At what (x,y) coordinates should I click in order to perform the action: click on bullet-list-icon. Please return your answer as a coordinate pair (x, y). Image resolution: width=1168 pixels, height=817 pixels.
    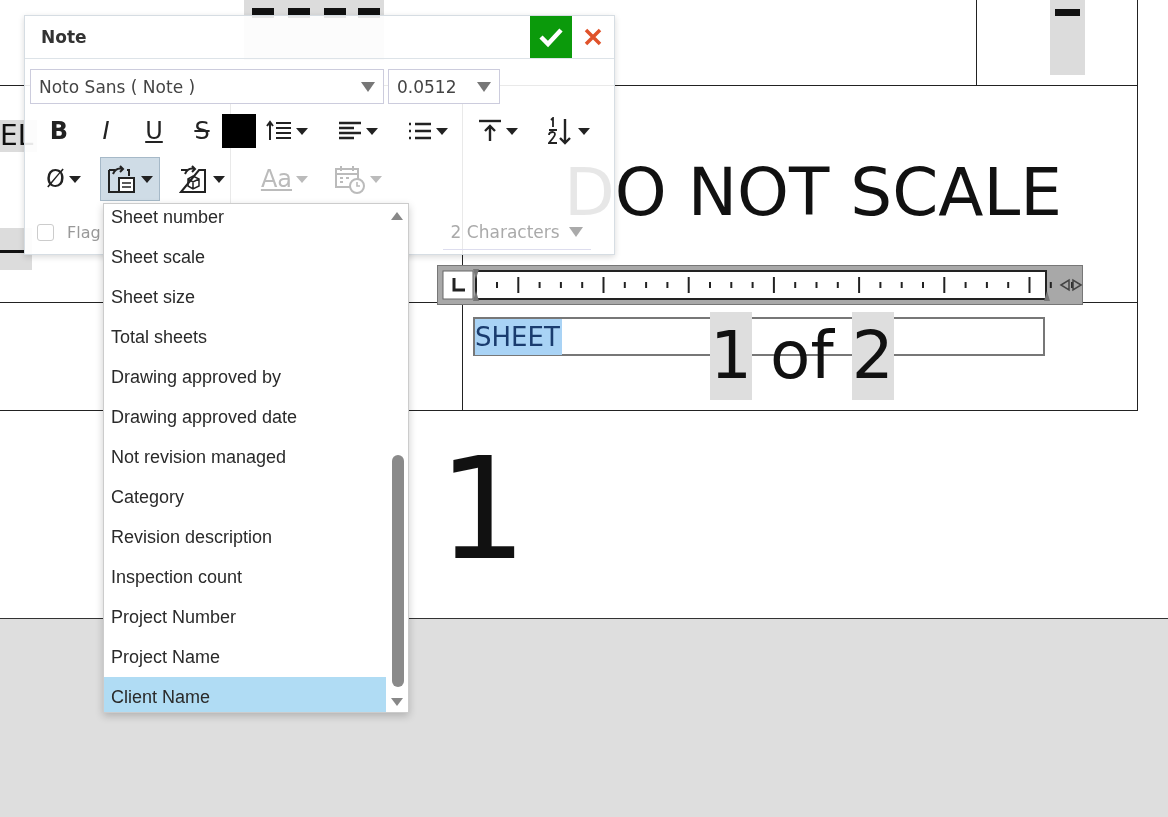
    Looking at the image, I should click on (420, 131).